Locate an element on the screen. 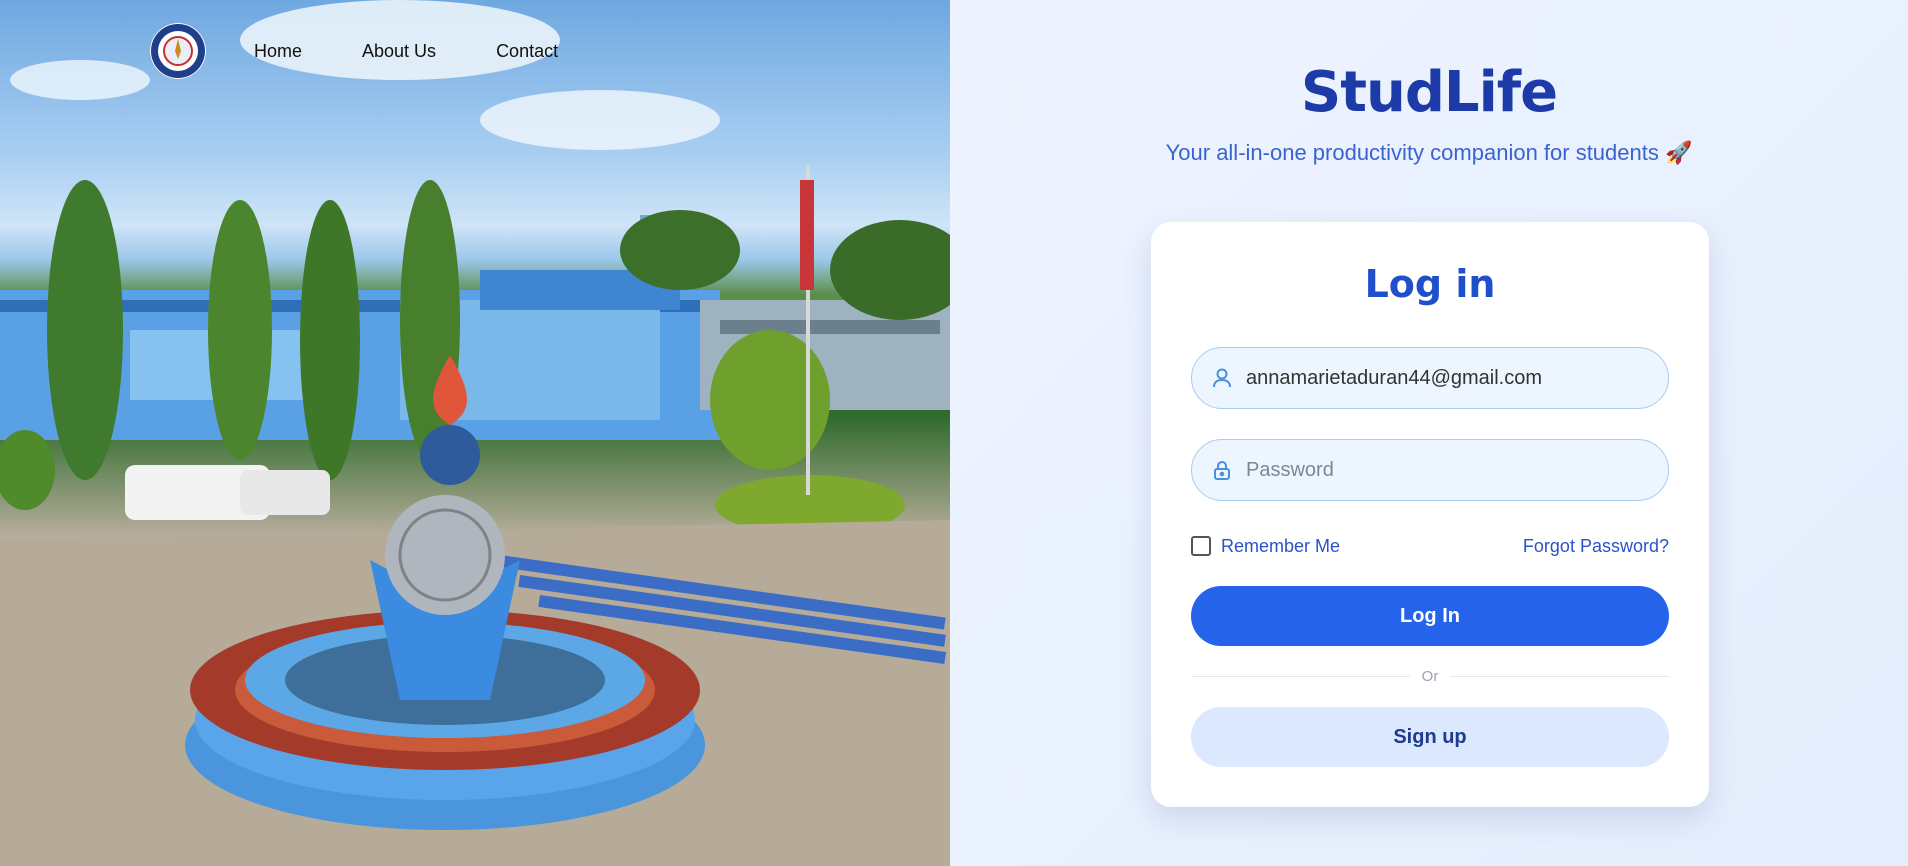 Image resolution: width=1908 pixels, height=866 pixels. nav-link-home: Home is located at coordinates (278, 51).